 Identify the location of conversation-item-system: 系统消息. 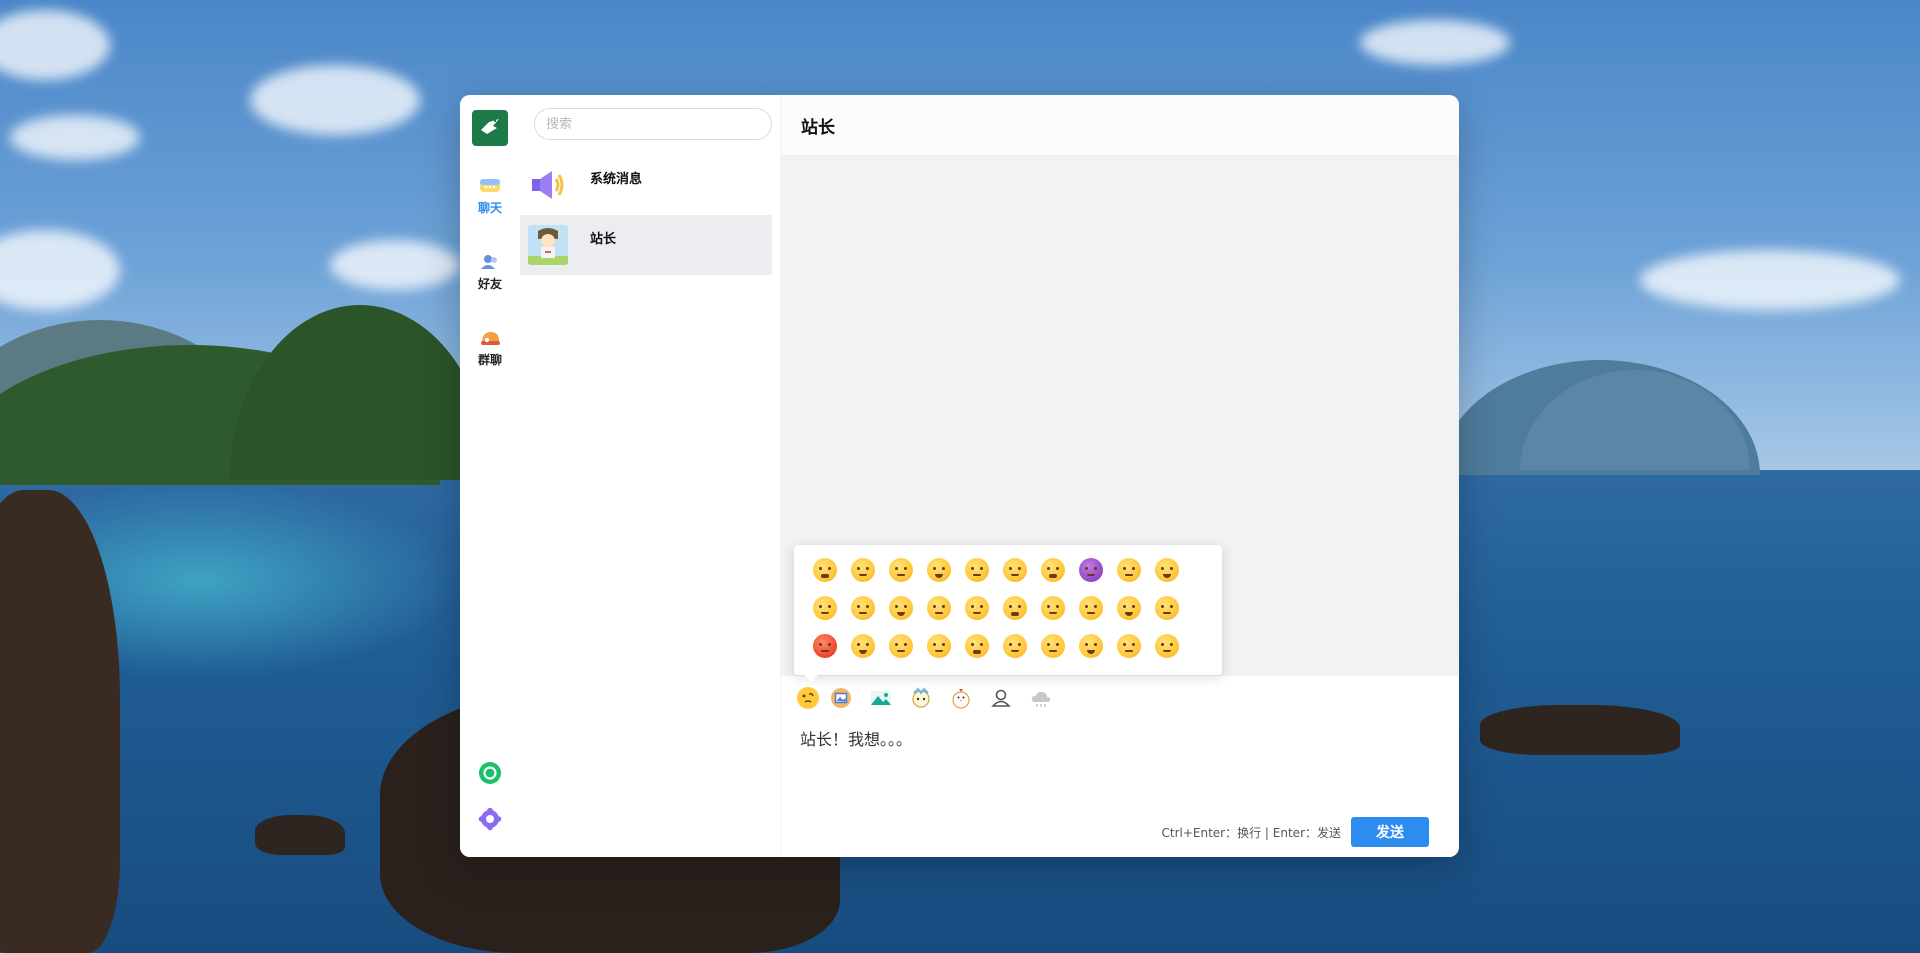
(646, 185).